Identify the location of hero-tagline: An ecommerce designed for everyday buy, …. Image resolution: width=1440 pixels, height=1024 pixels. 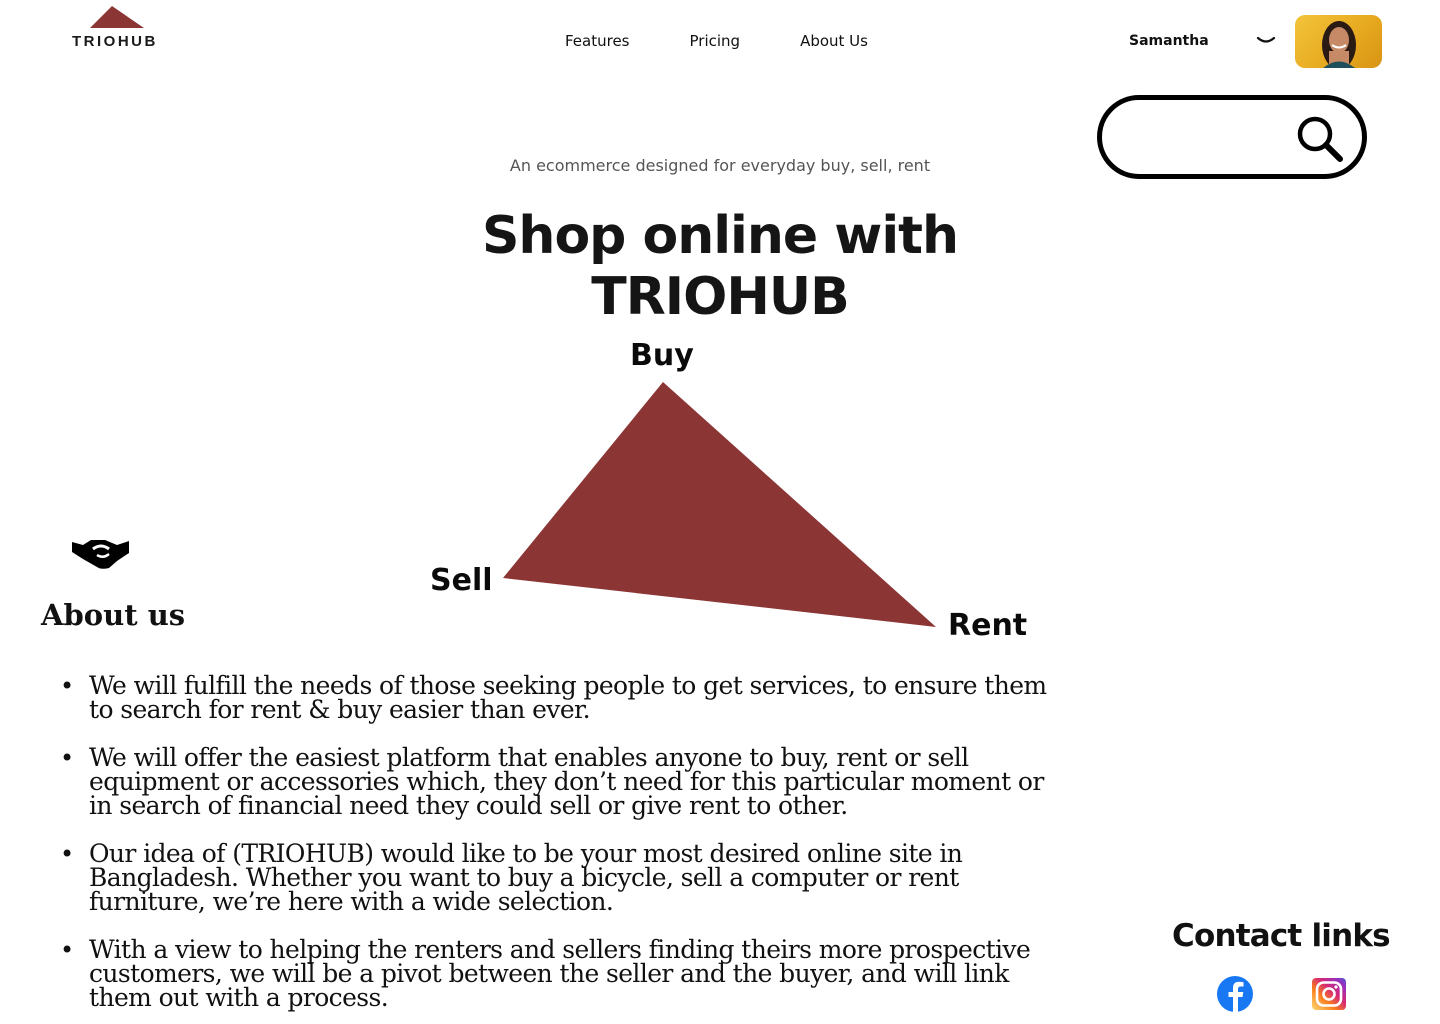
(720, 165).